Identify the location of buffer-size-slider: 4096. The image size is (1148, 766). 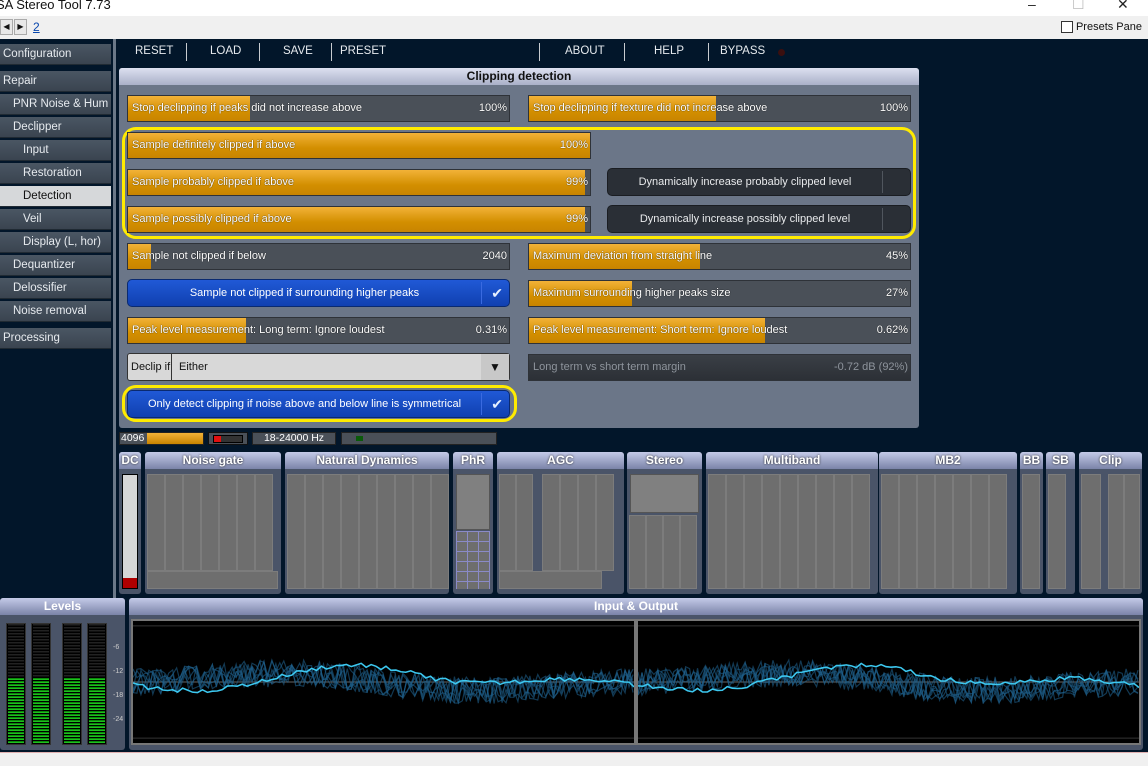
(161, 438).